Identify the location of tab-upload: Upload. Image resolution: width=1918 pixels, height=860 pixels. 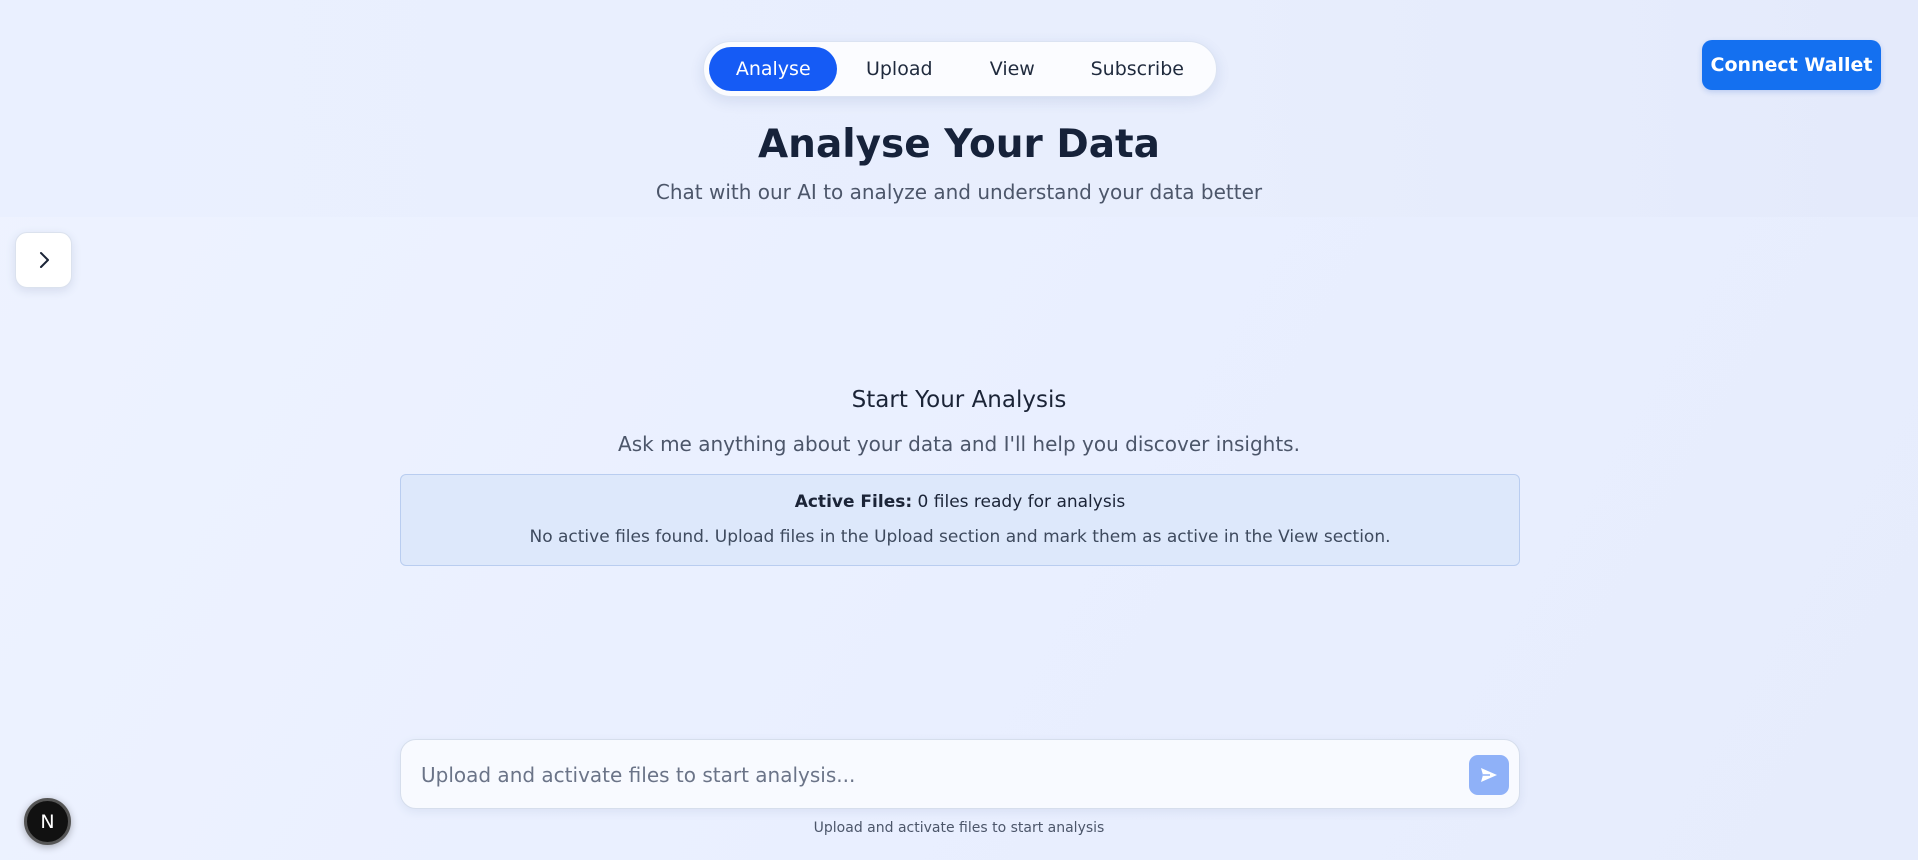
(899, 69).